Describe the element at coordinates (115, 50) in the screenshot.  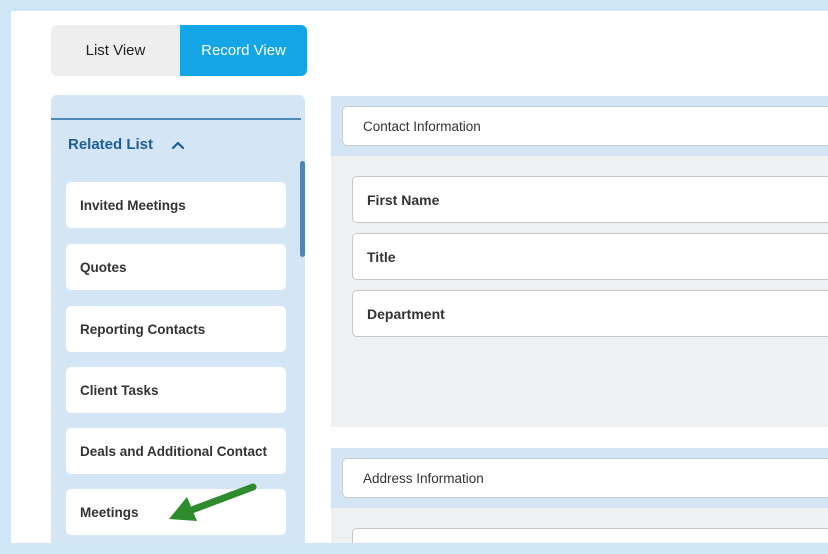
I see `list-view-button: List View` at that location.